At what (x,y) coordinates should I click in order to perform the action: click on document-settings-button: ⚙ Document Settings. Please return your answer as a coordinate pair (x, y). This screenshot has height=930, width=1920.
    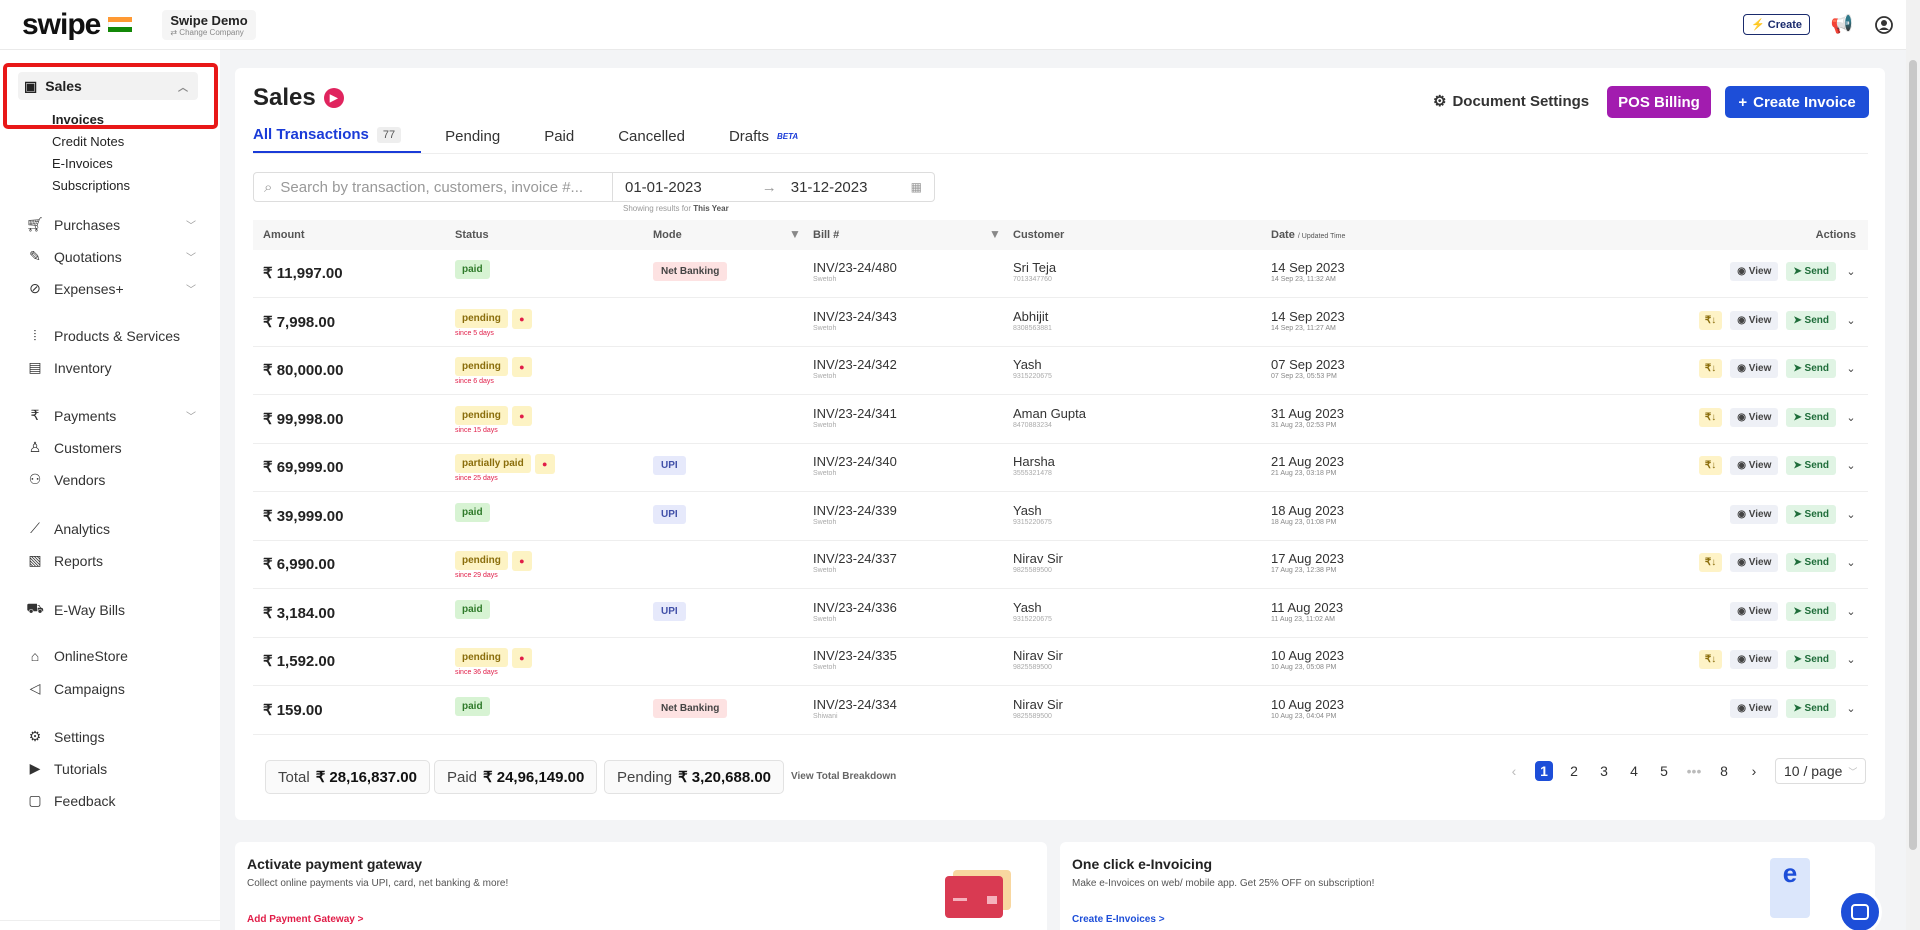
    Looking at the image, I should click on (1511, 101).